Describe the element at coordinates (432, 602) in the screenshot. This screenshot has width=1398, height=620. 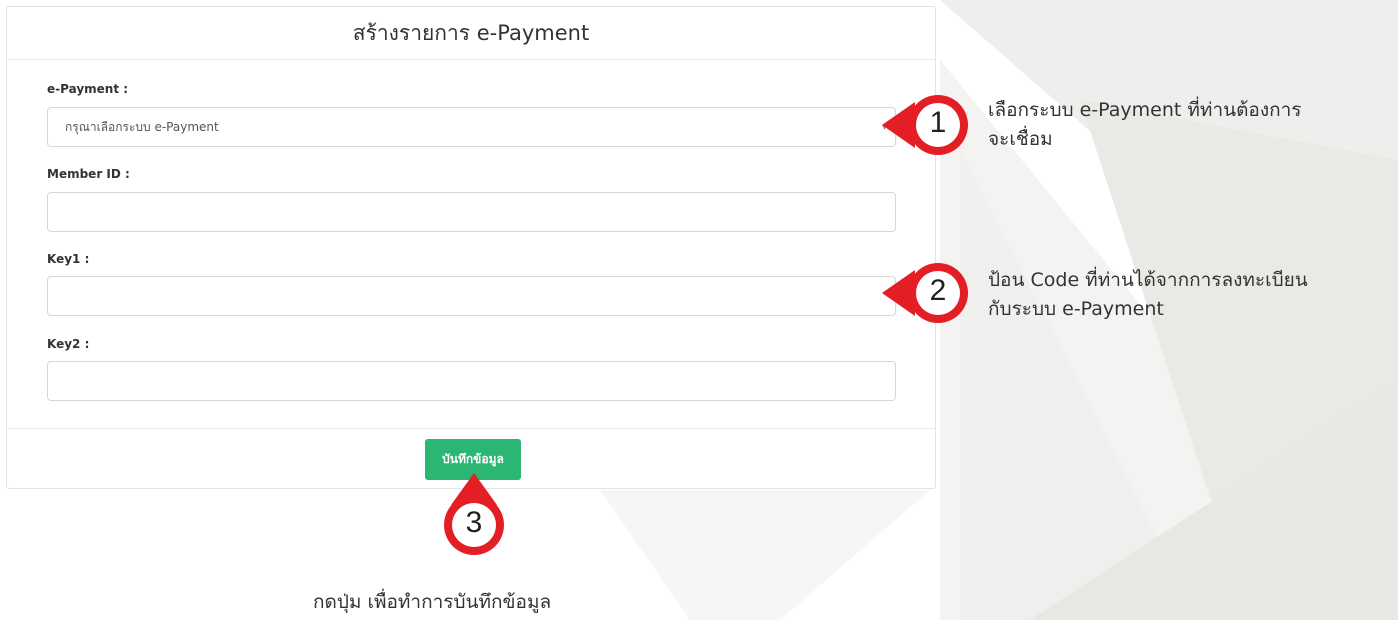
I see `callout-3-text: กดปุ่ม เพื่อทำการบันทึกข้อมูล` at that location.